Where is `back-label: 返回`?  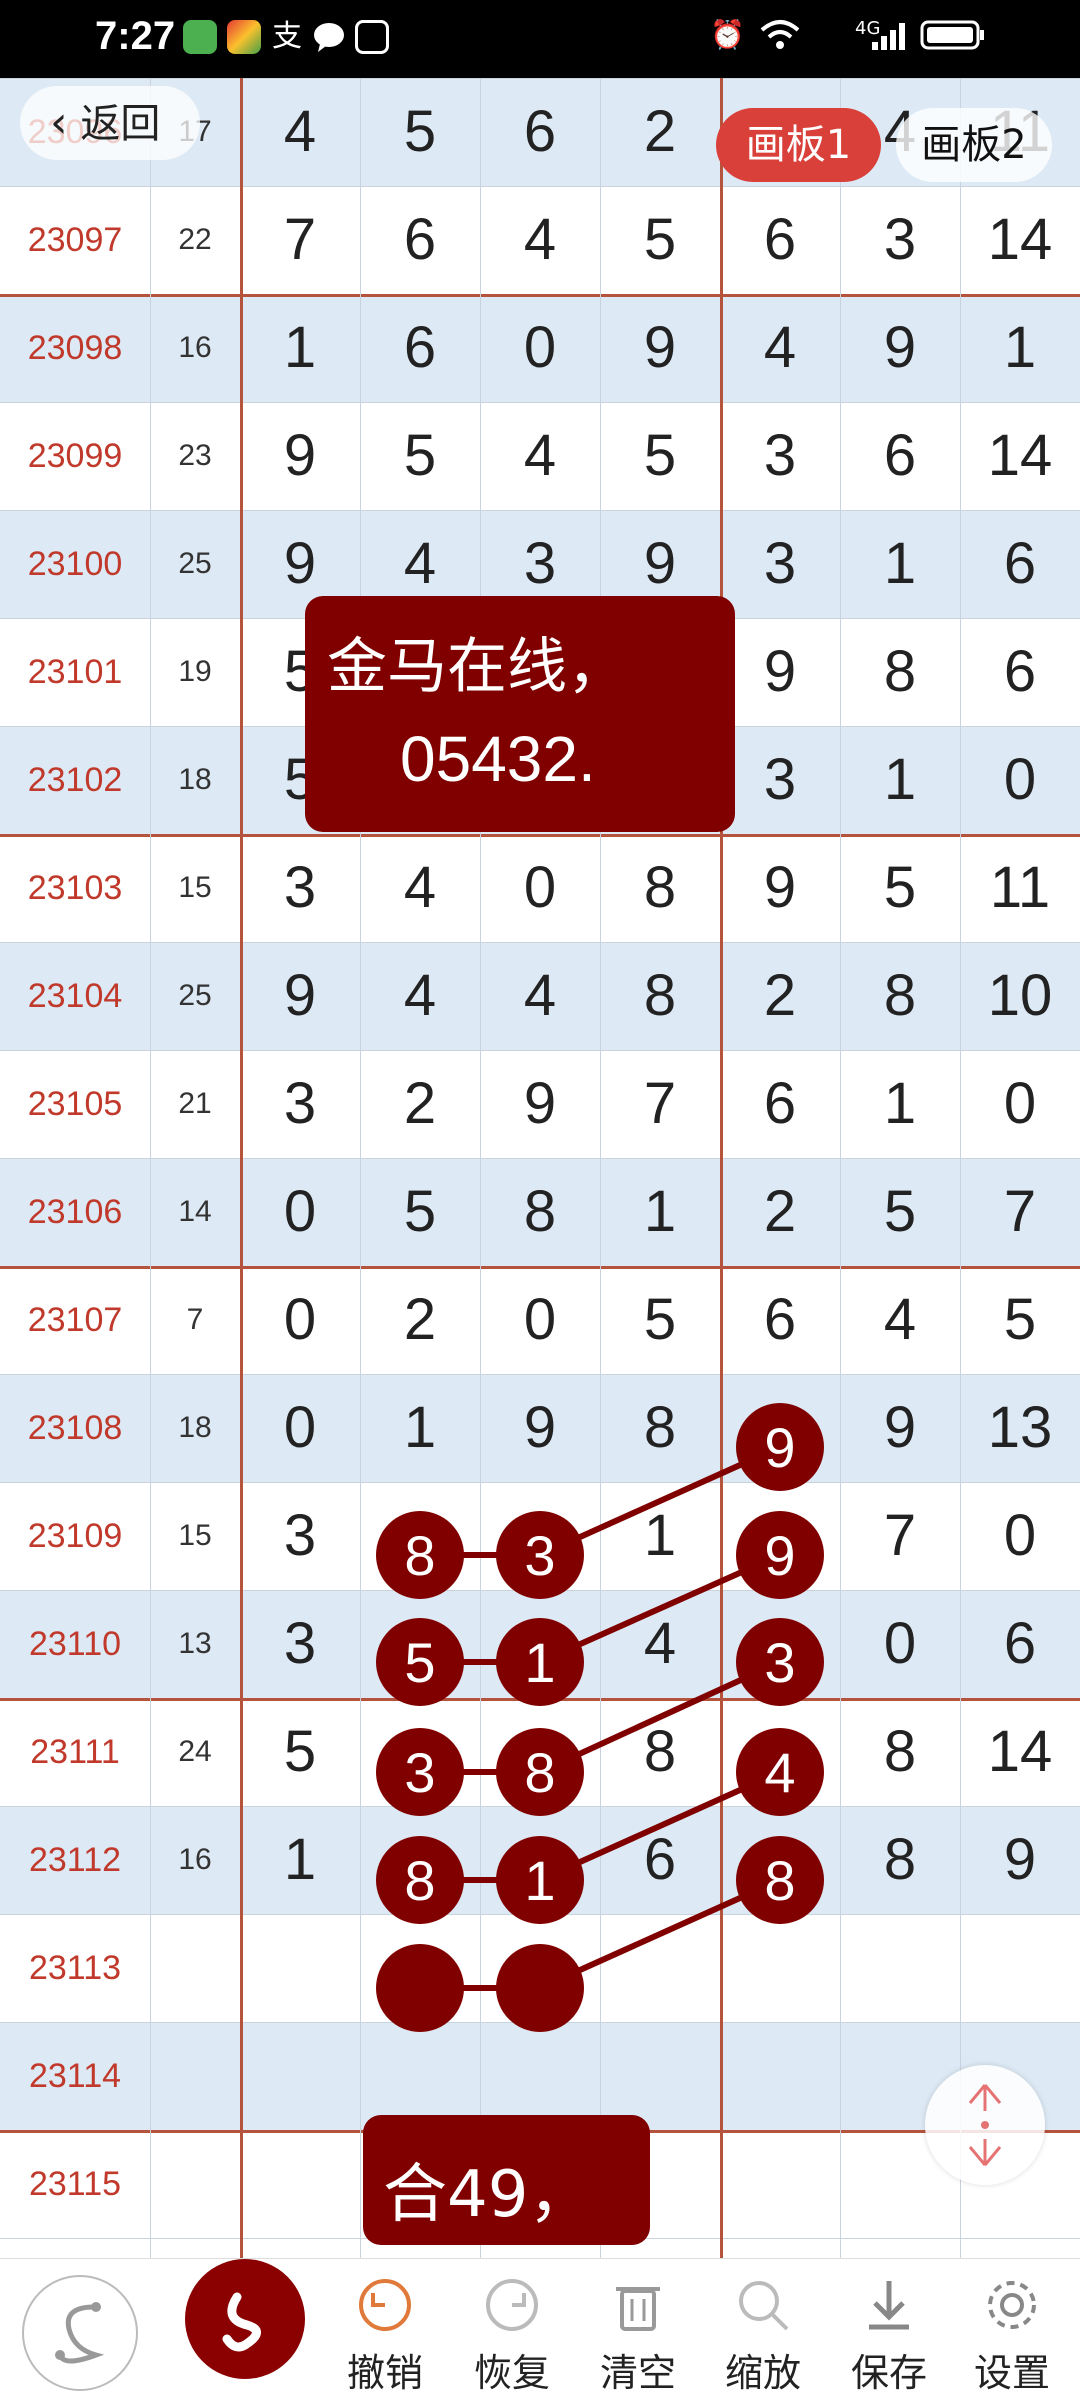 back-label: 返回 is located at coordinates (120, 124).